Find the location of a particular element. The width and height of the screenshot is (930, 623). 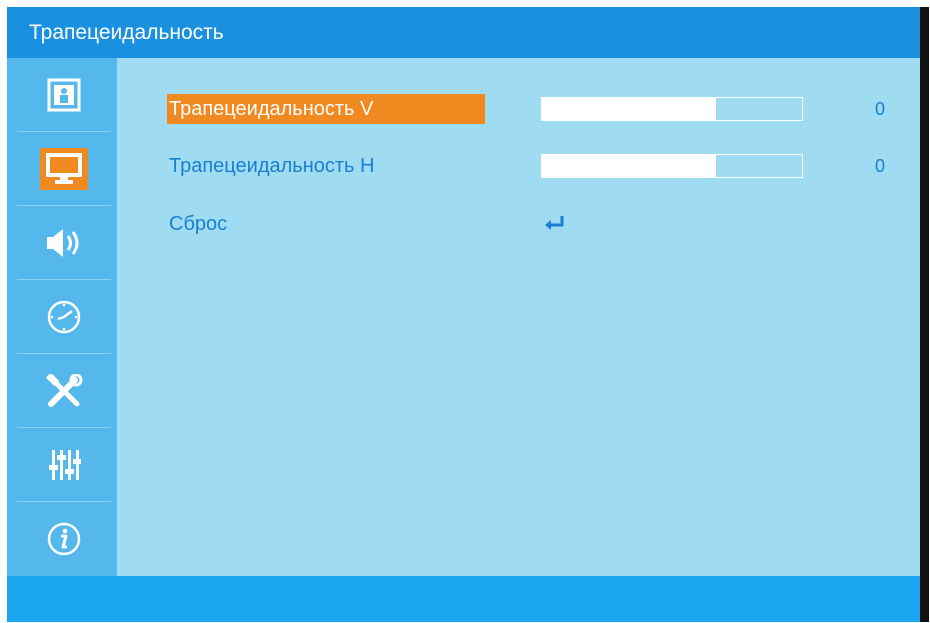

keystone-v-slider-fill is located at coordinates (629, 109).